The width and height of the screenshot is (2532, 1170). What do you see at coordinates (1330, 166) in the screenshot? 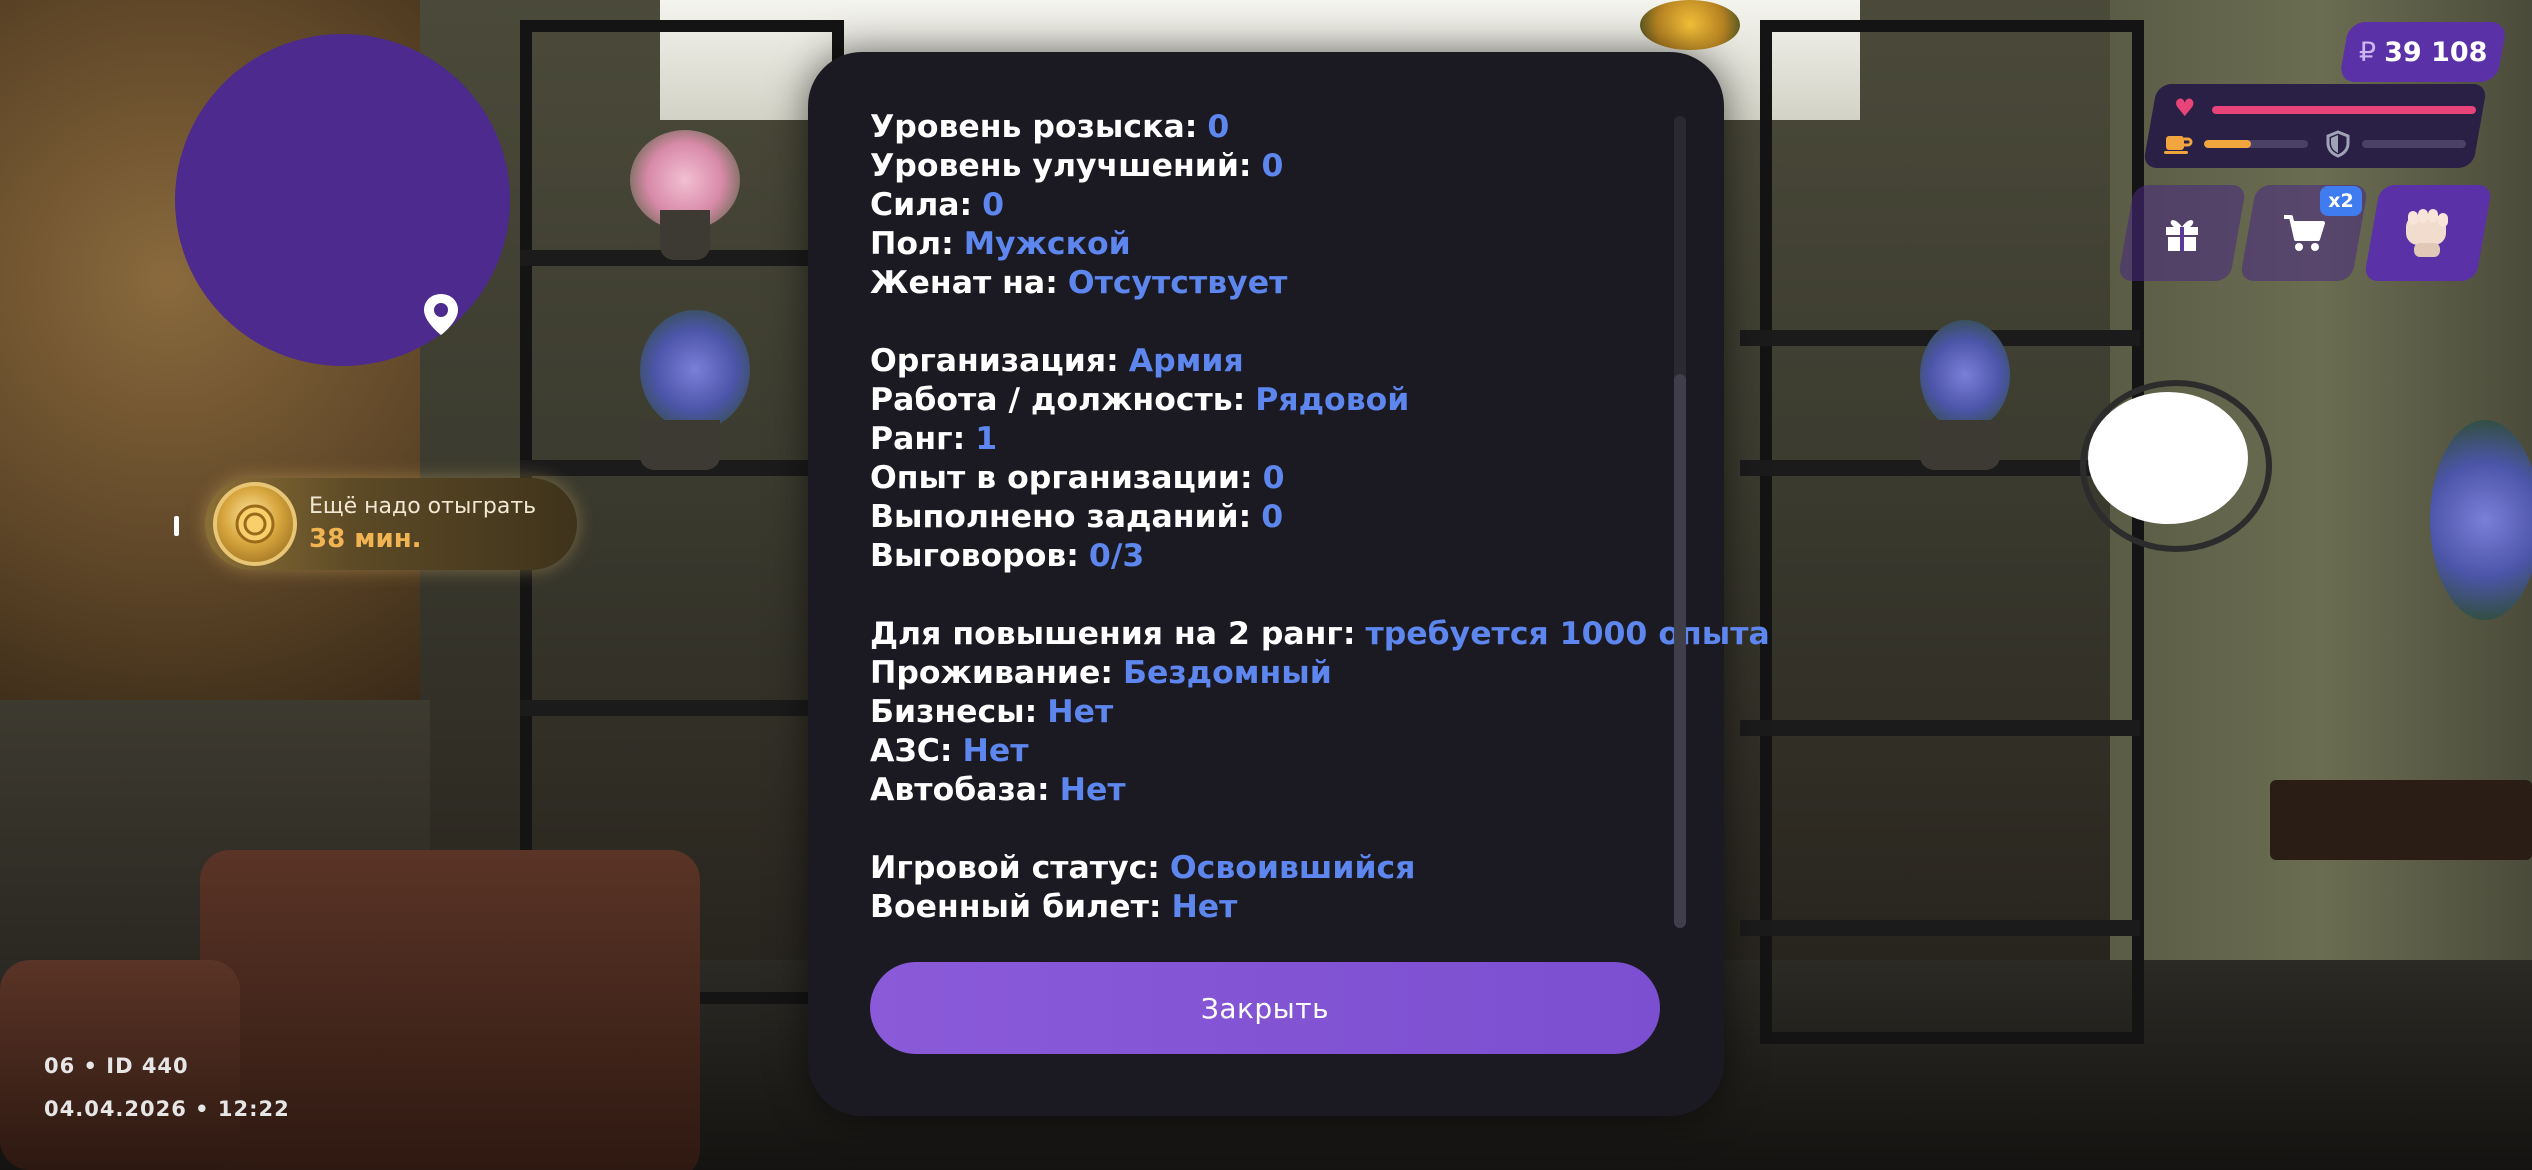
I see `stat-row: Уровень улучшений: 0` at bounding box center [1330, 166].